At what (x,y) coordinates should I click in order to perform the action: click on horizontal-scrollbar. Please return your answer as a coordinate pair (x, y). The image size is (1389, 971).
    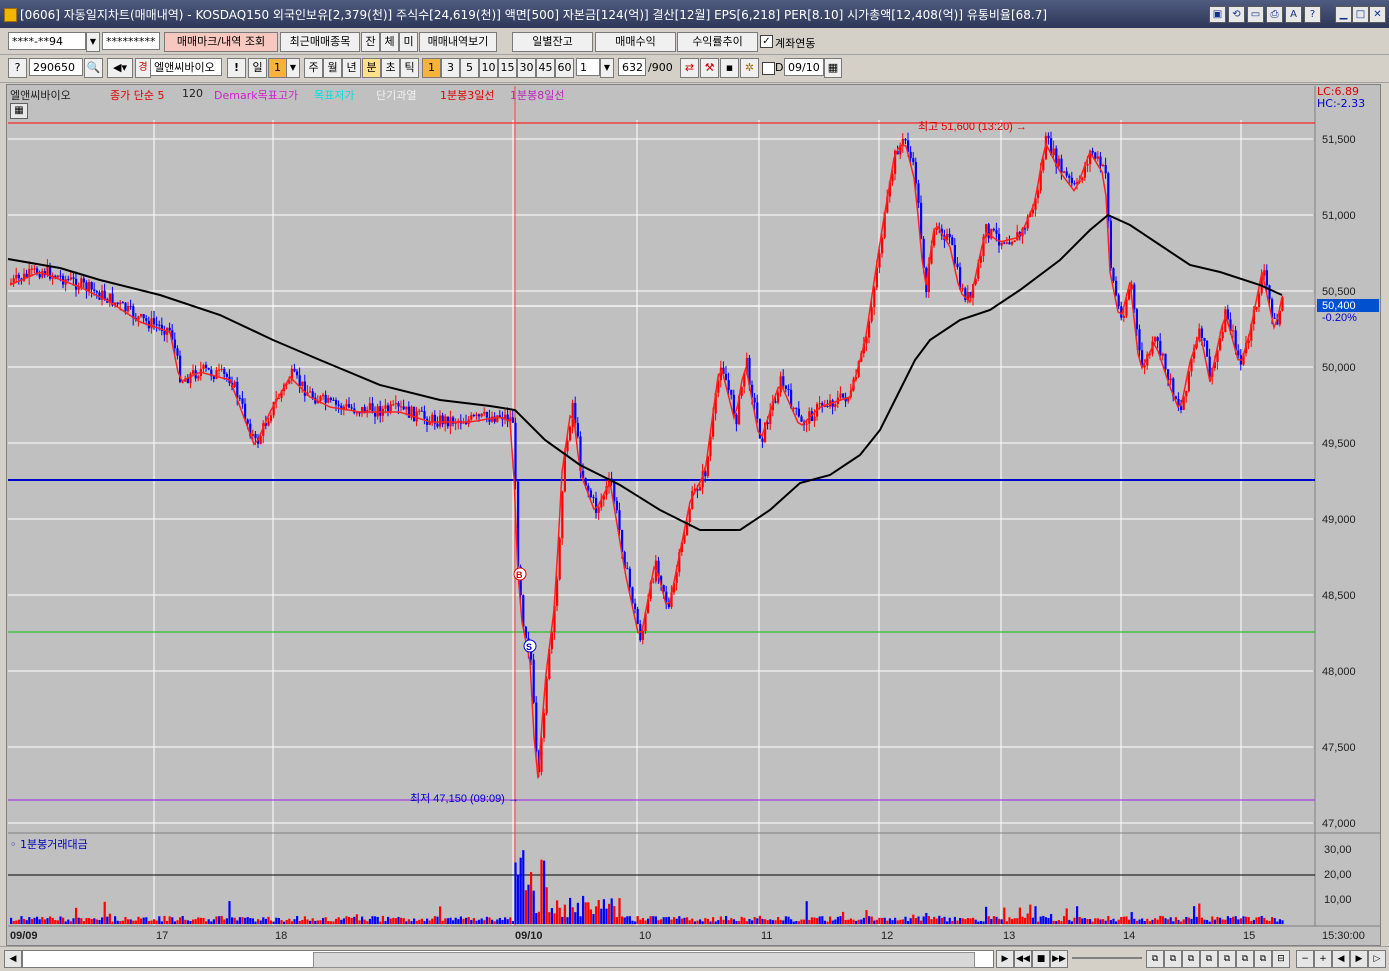
    Looking at the image, I should click on (508, 959).